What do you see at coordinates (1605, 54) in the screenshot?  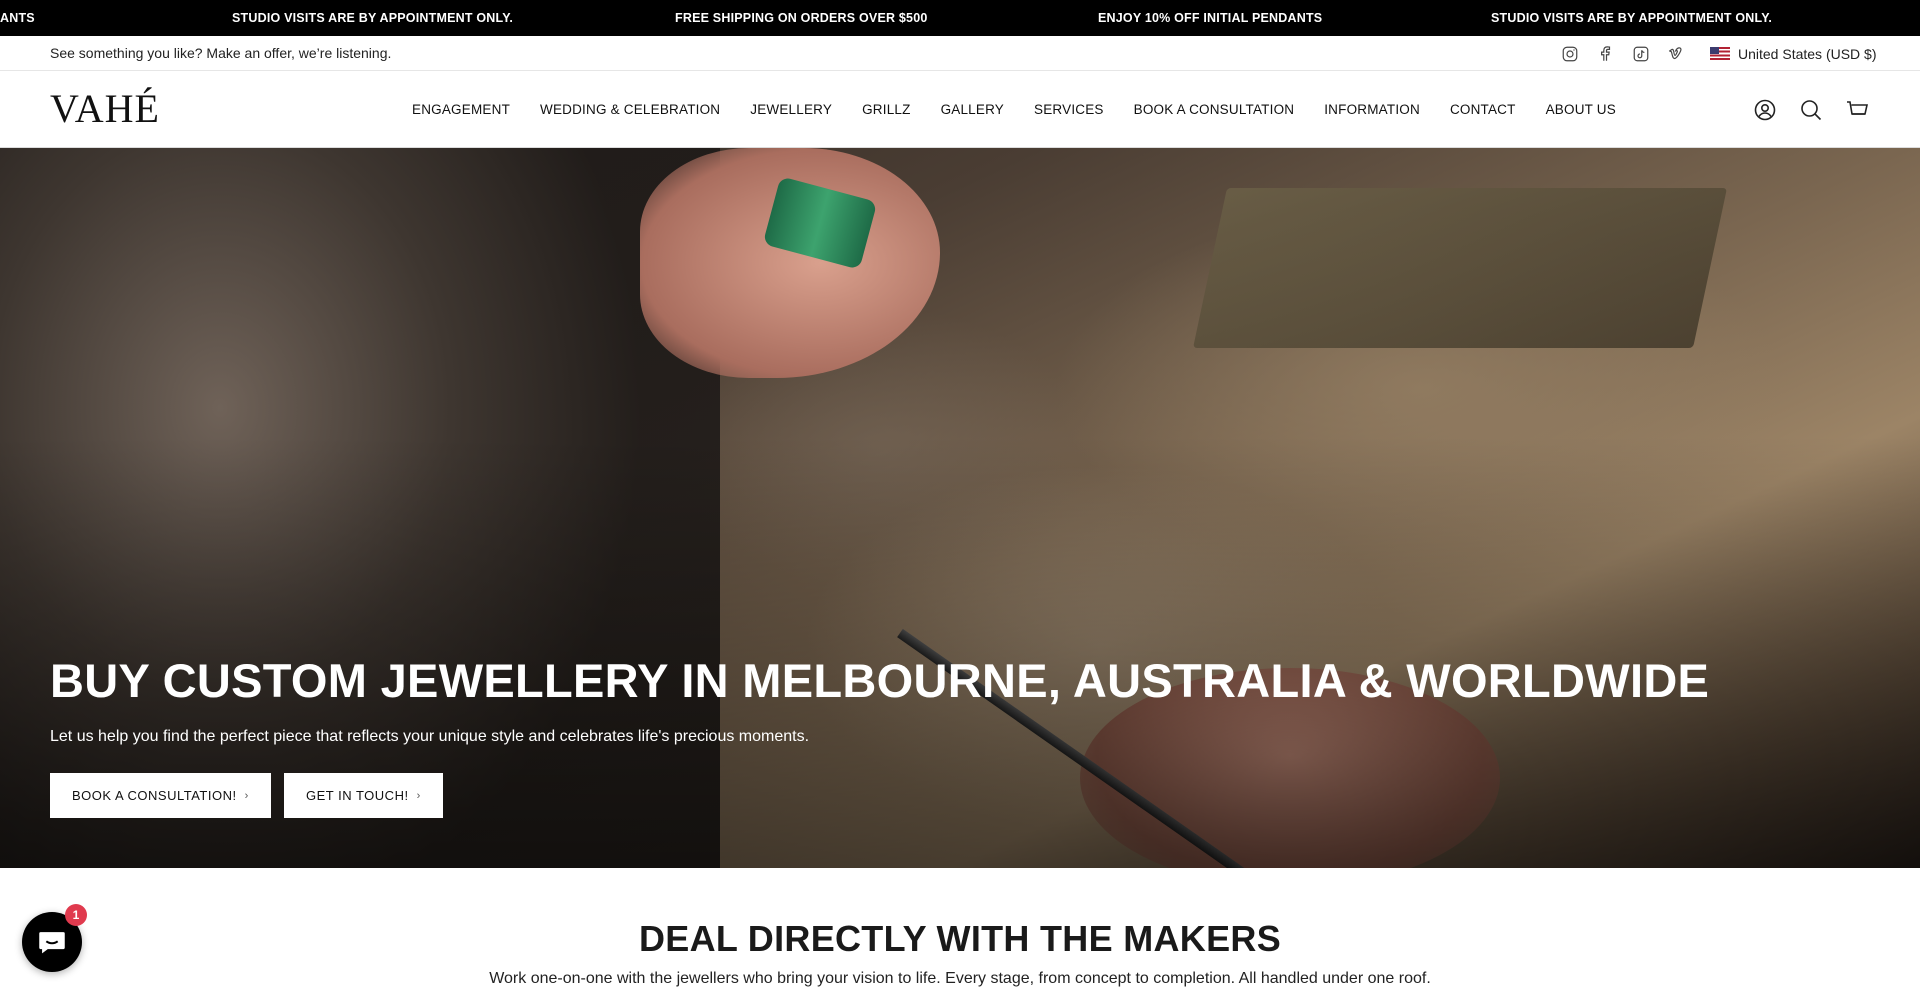 I see `facebook-icon` at bounding box center [1605, 54].